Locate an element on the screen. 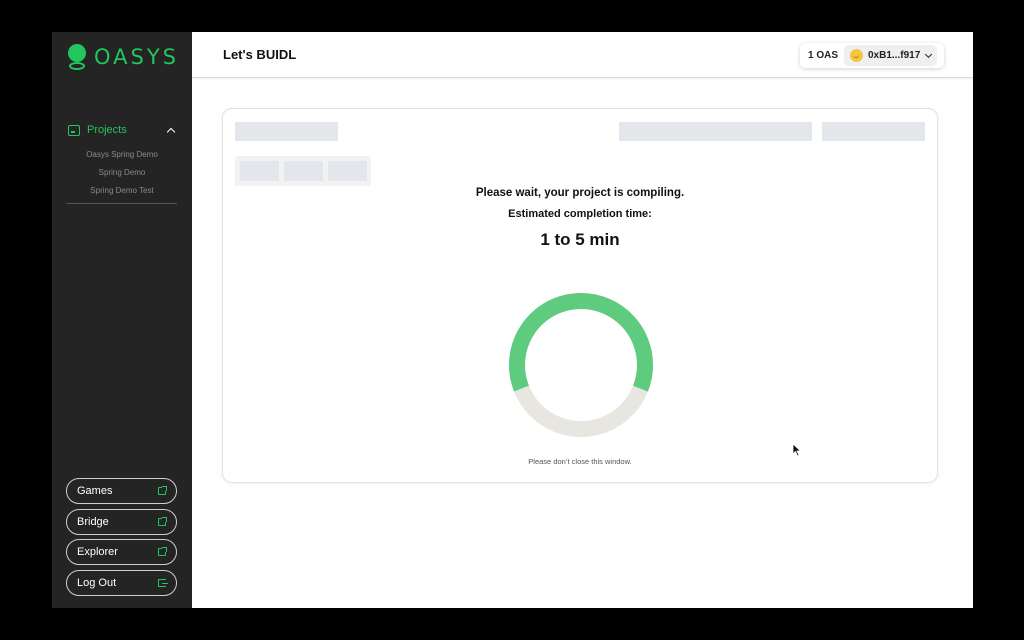 The image size is (1024, 640). logout-button: Log Out is located at coordinates (121, 583).